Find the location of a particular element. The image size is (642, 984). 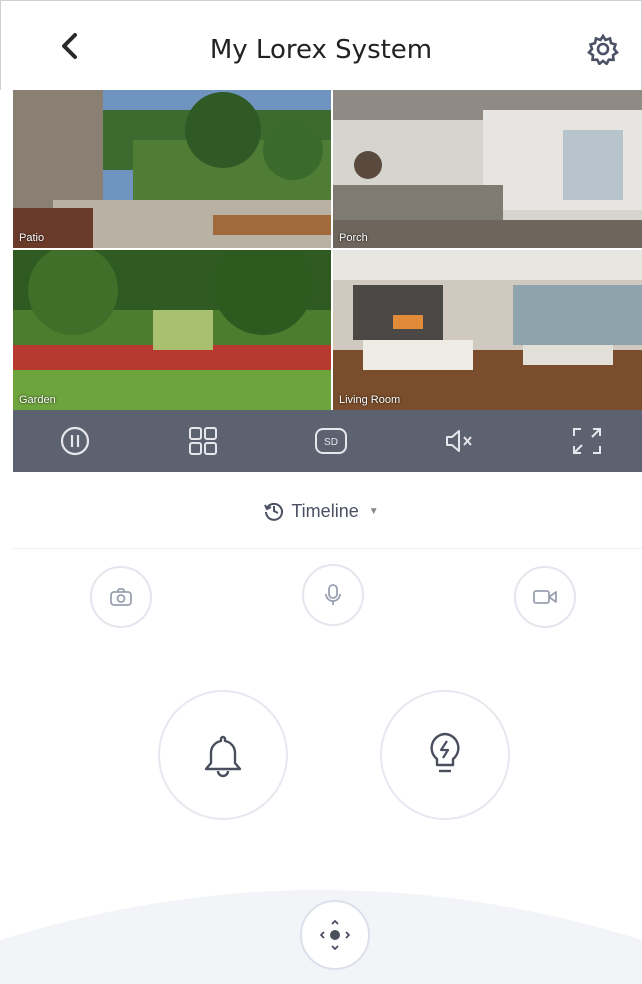

light-button is located at coordinates (445, 755).